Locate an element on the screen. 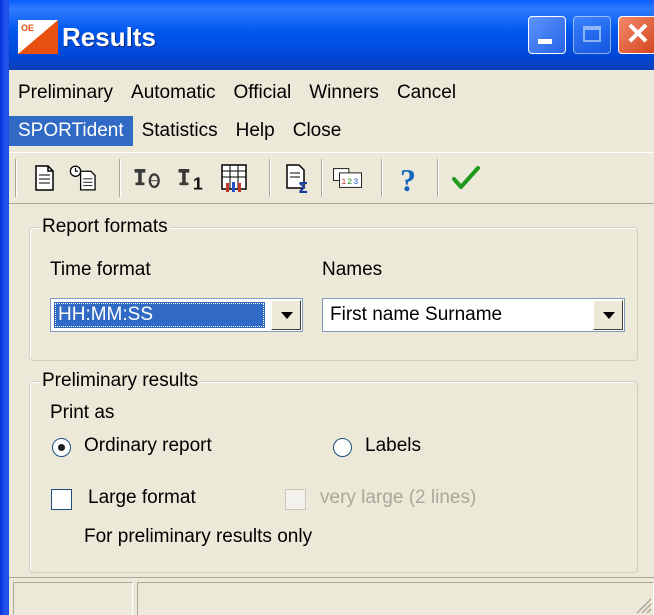  menu-statistics: Statistics is located at coordinates (180, 131).